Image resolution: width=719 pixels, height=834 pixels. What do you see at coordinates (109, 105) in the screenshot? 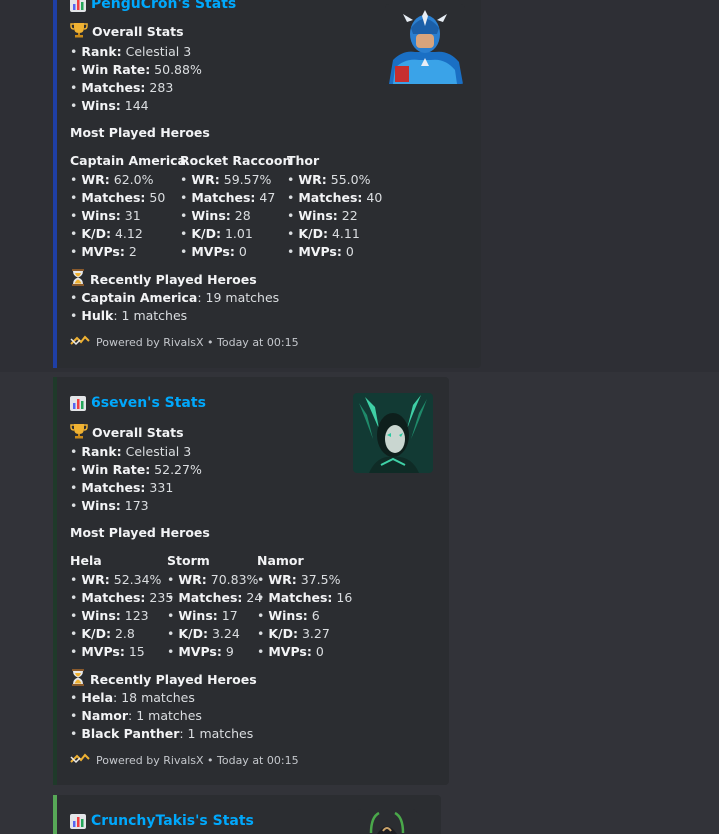
I see `stat-wins: • Wins: 144` at bounding box center [109, 105].